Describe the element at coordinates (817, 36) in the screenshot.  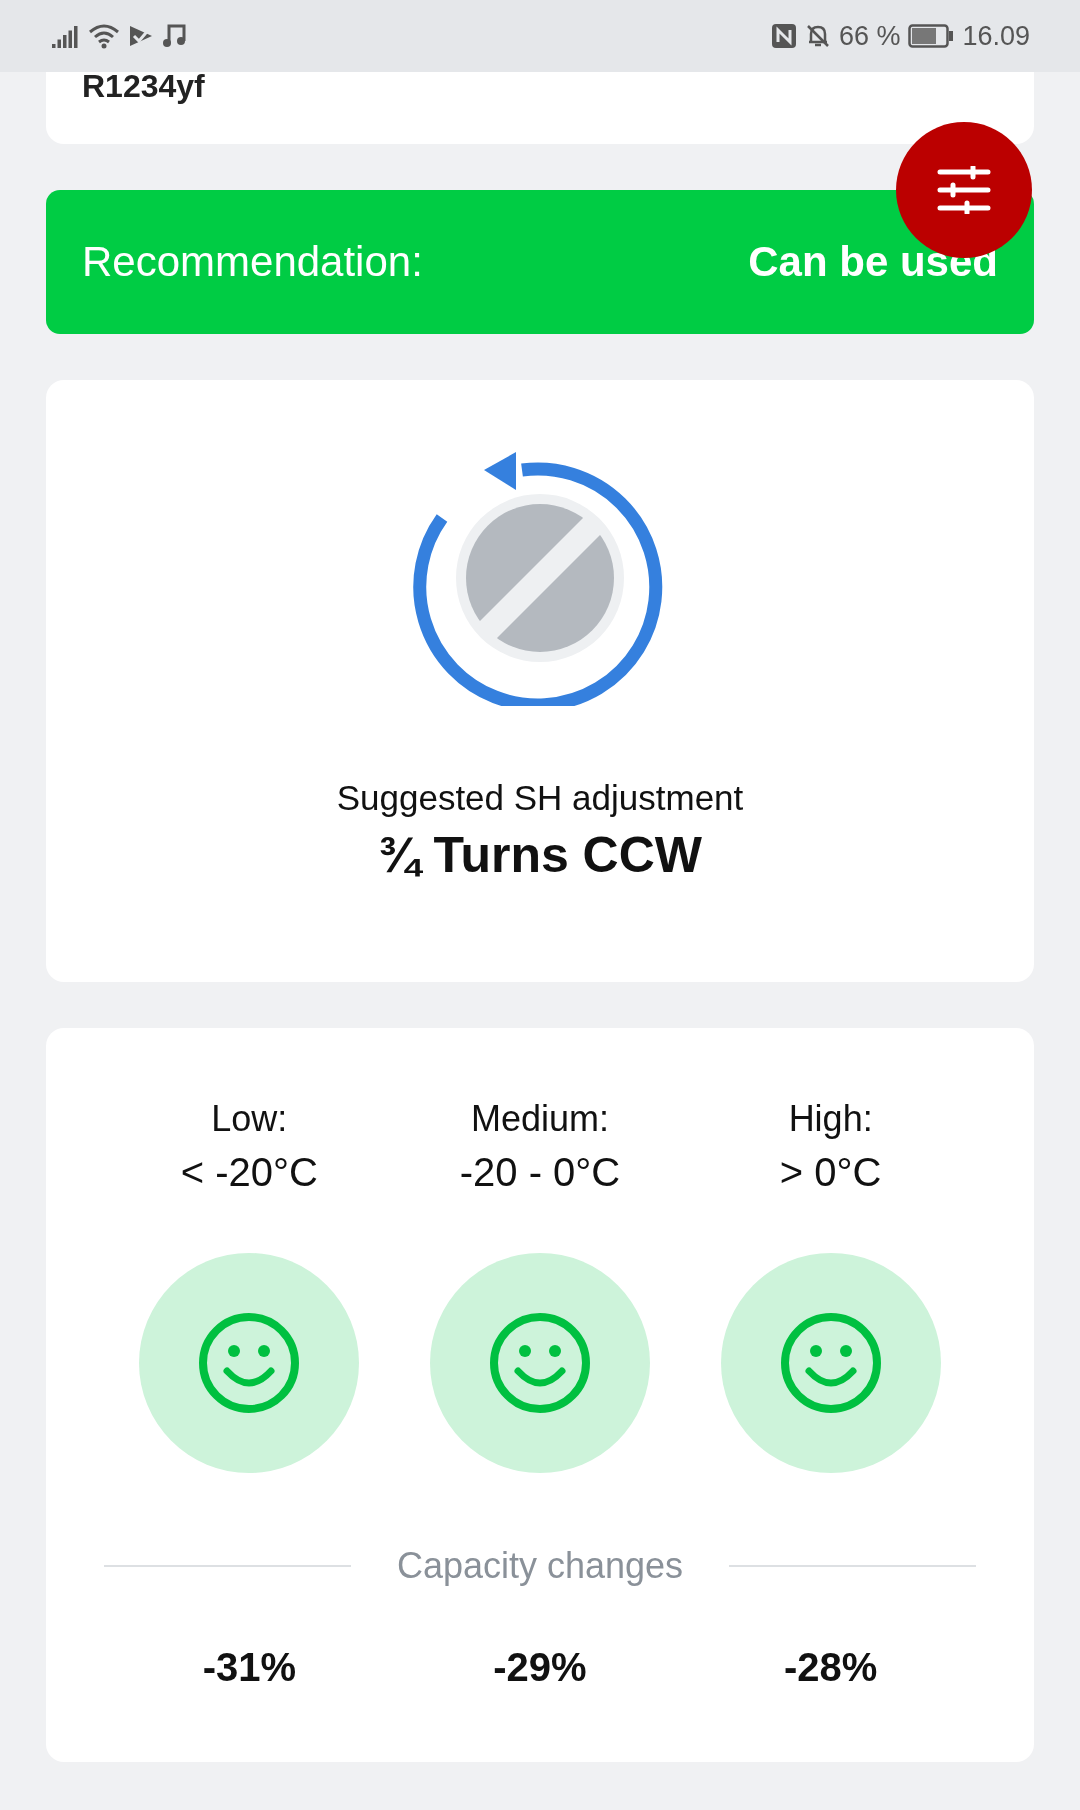
I see `muted-bell-icon` at that location.